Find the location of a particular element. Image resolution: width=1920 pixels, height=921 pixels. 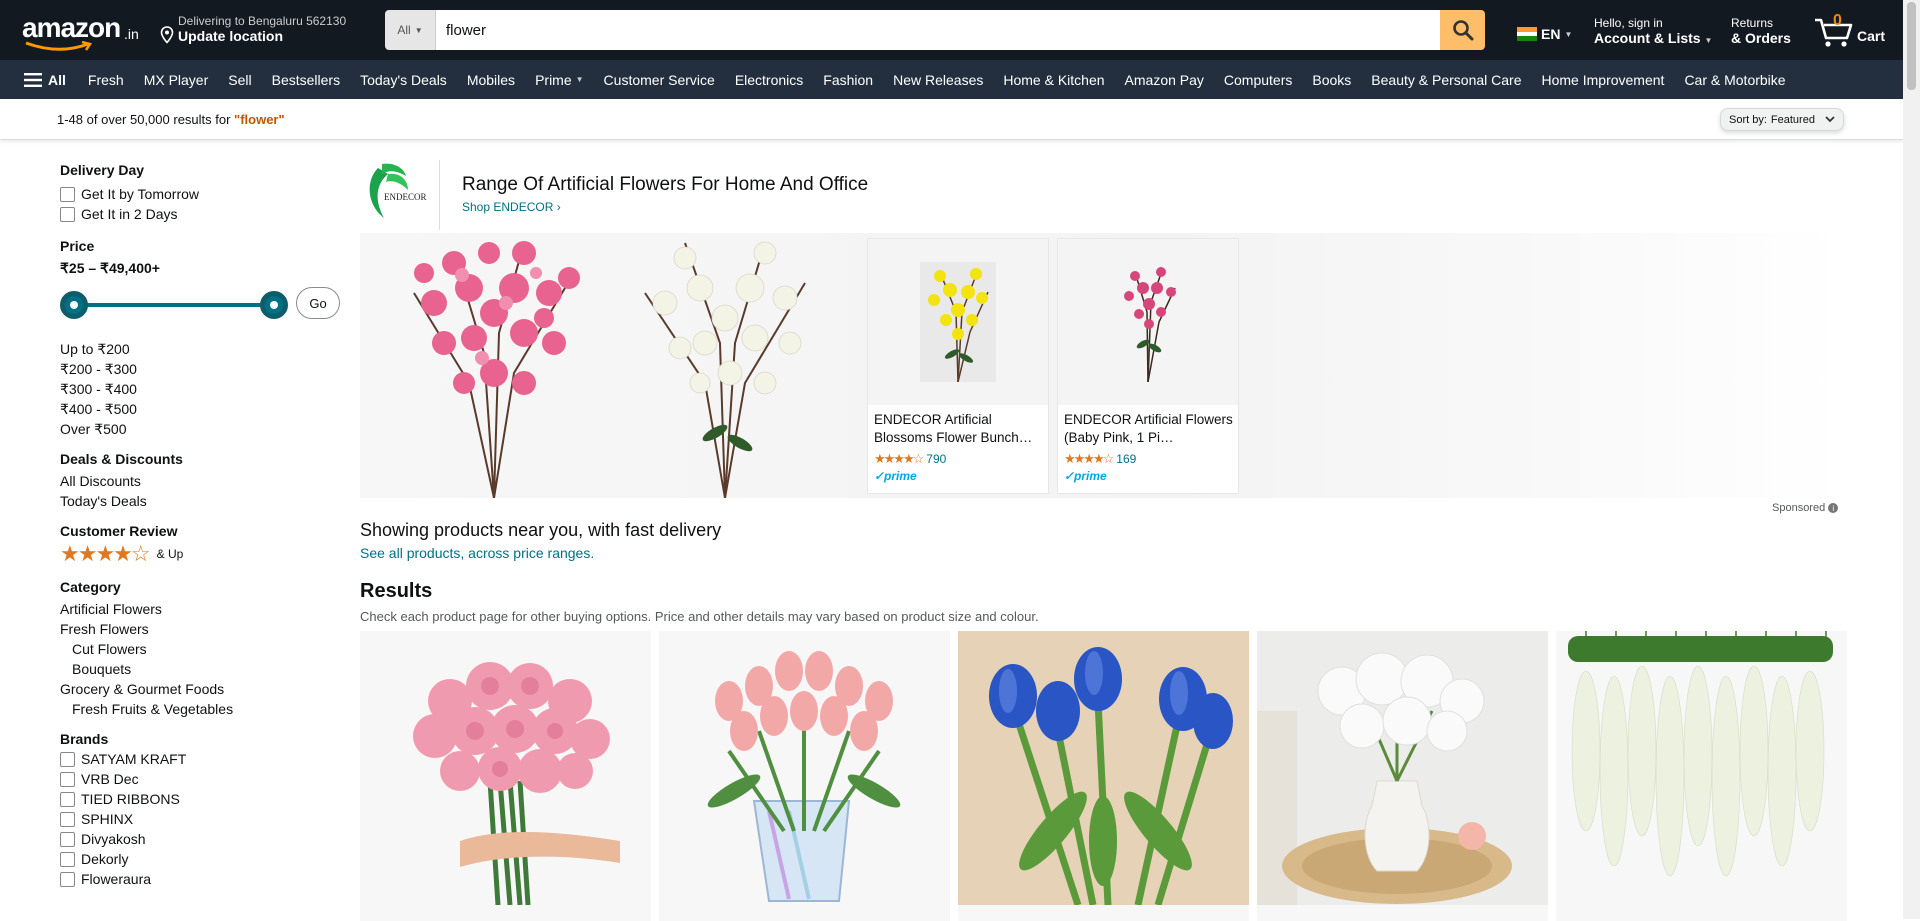

price-link-under-200: Up to ₹200 is located at coordinates (200, 349).